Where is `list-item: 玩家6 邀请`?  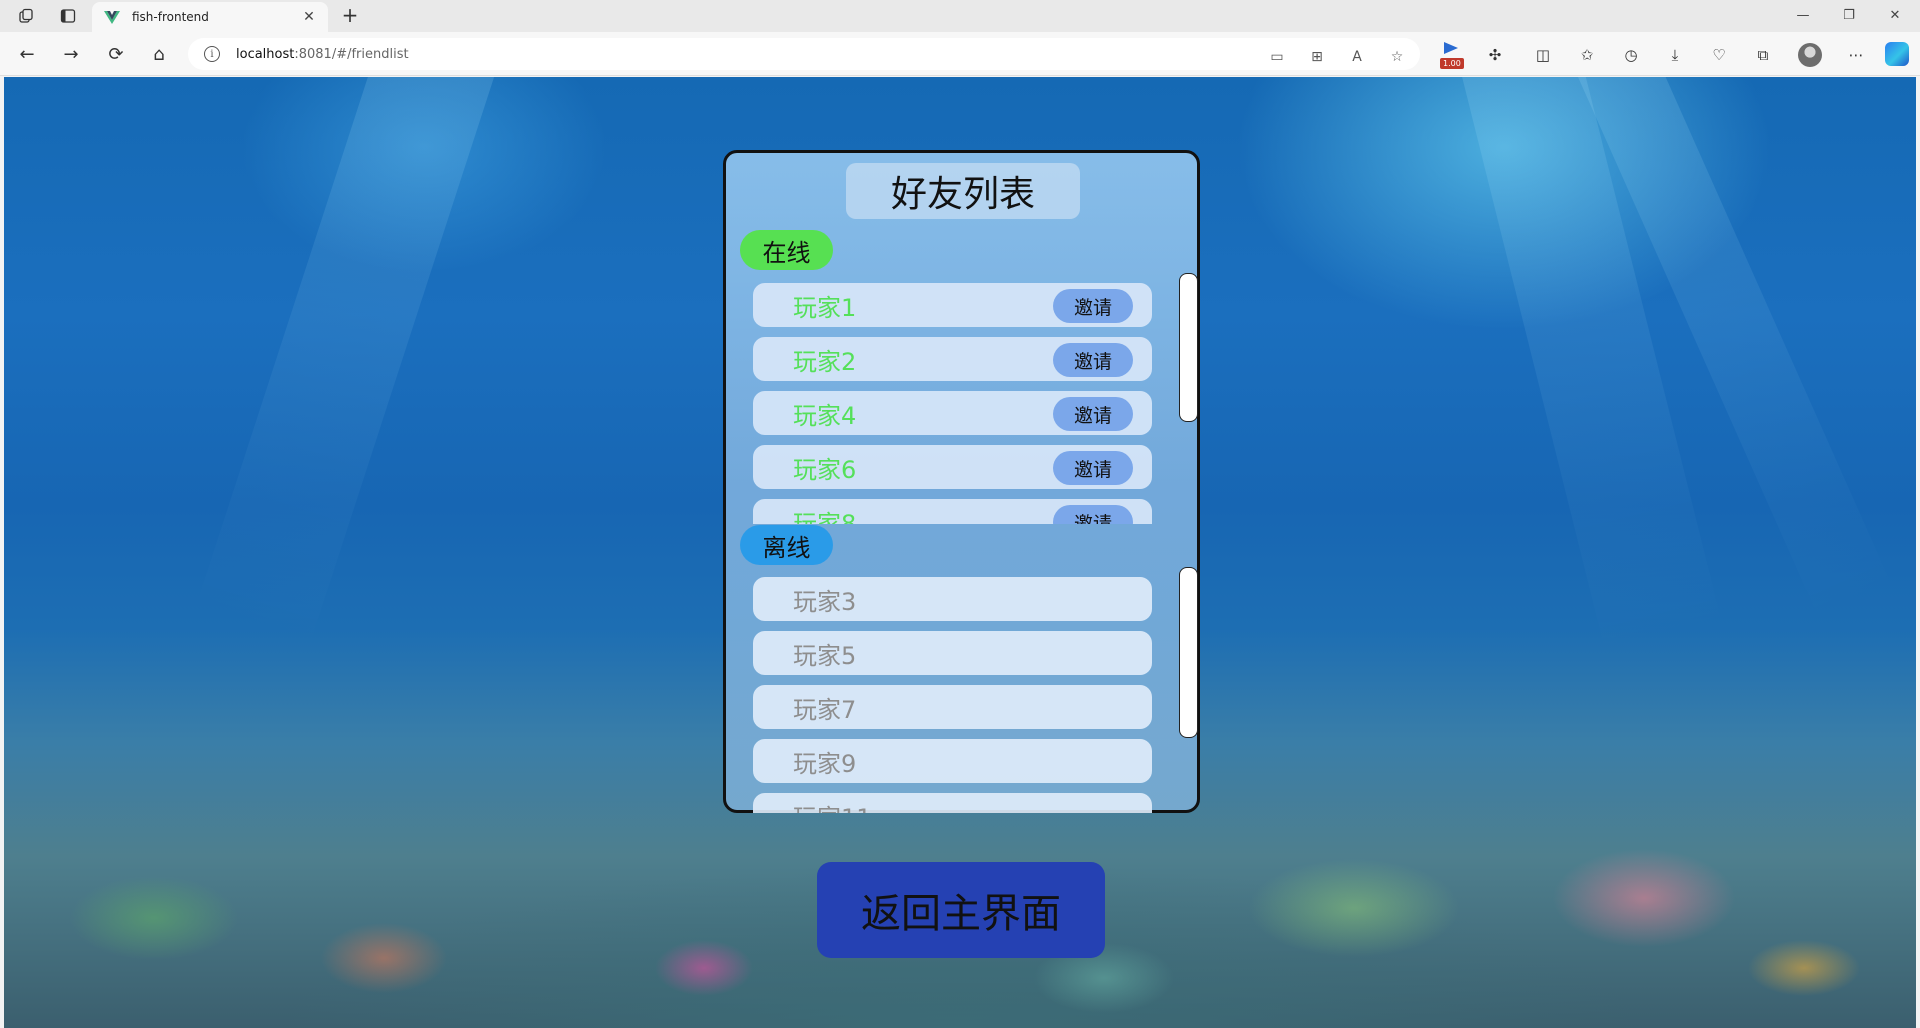 list-item: 玩家6 邀请 is located at coordinates (952, 467).